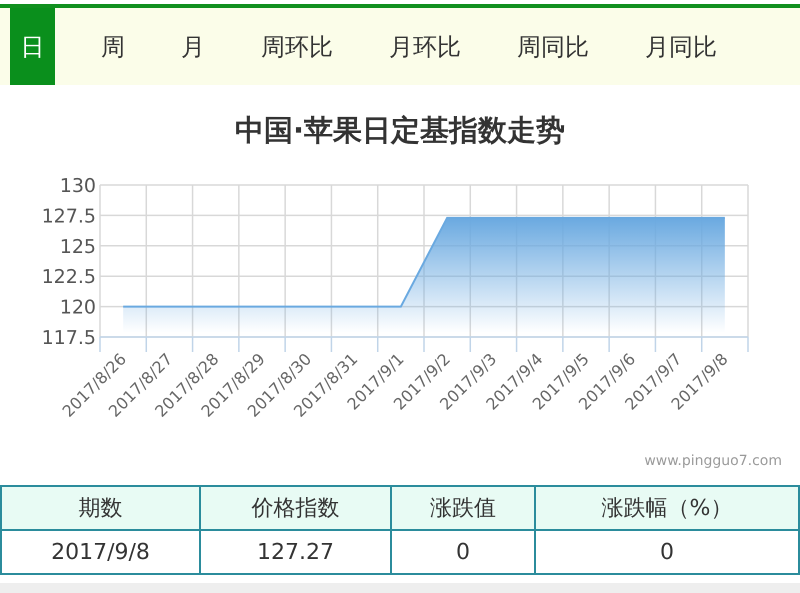 Image resolution: width=800 pixels, height=593 pixels. Describe the element at coordinates (69, 216) in the screenshot. I see `y-axis-label: 127.5` at that location.